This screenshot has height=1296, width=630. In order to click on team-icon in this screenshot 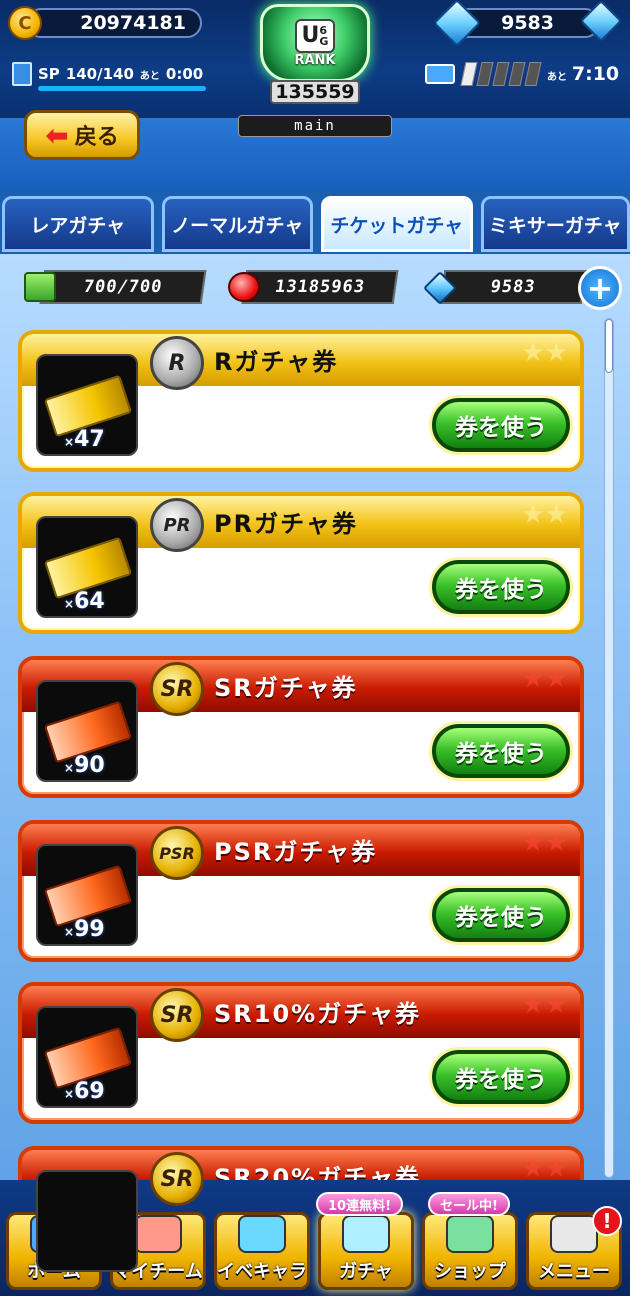, I will do `click(158, 1234)`.